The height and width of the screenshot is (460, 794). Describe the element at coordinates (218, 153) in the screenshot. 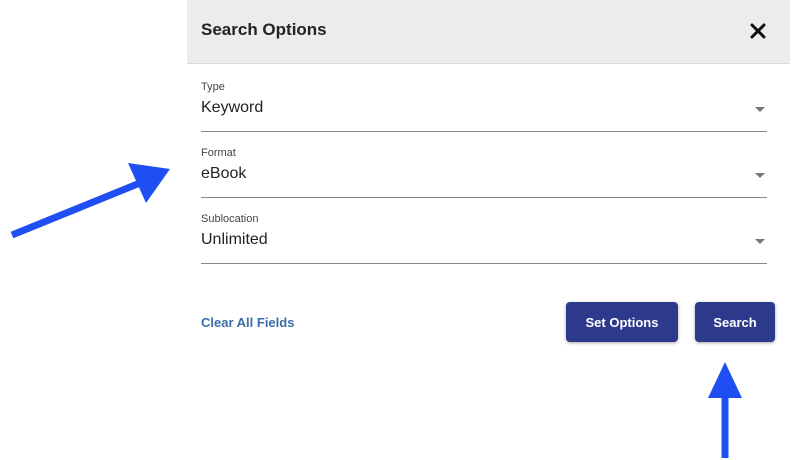

I see `format-label: Format` at that location.